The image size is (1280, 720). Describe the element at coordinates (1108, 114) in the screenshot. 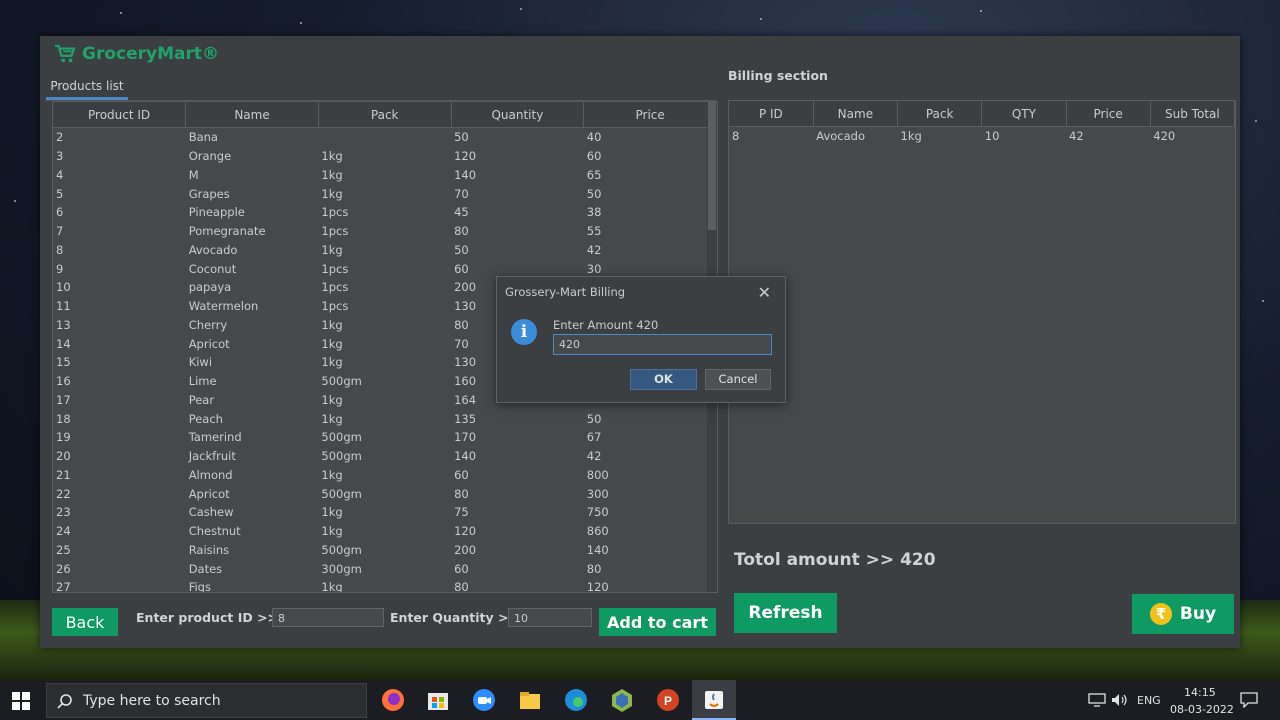

I see `billing-column-header: Price` at that location.